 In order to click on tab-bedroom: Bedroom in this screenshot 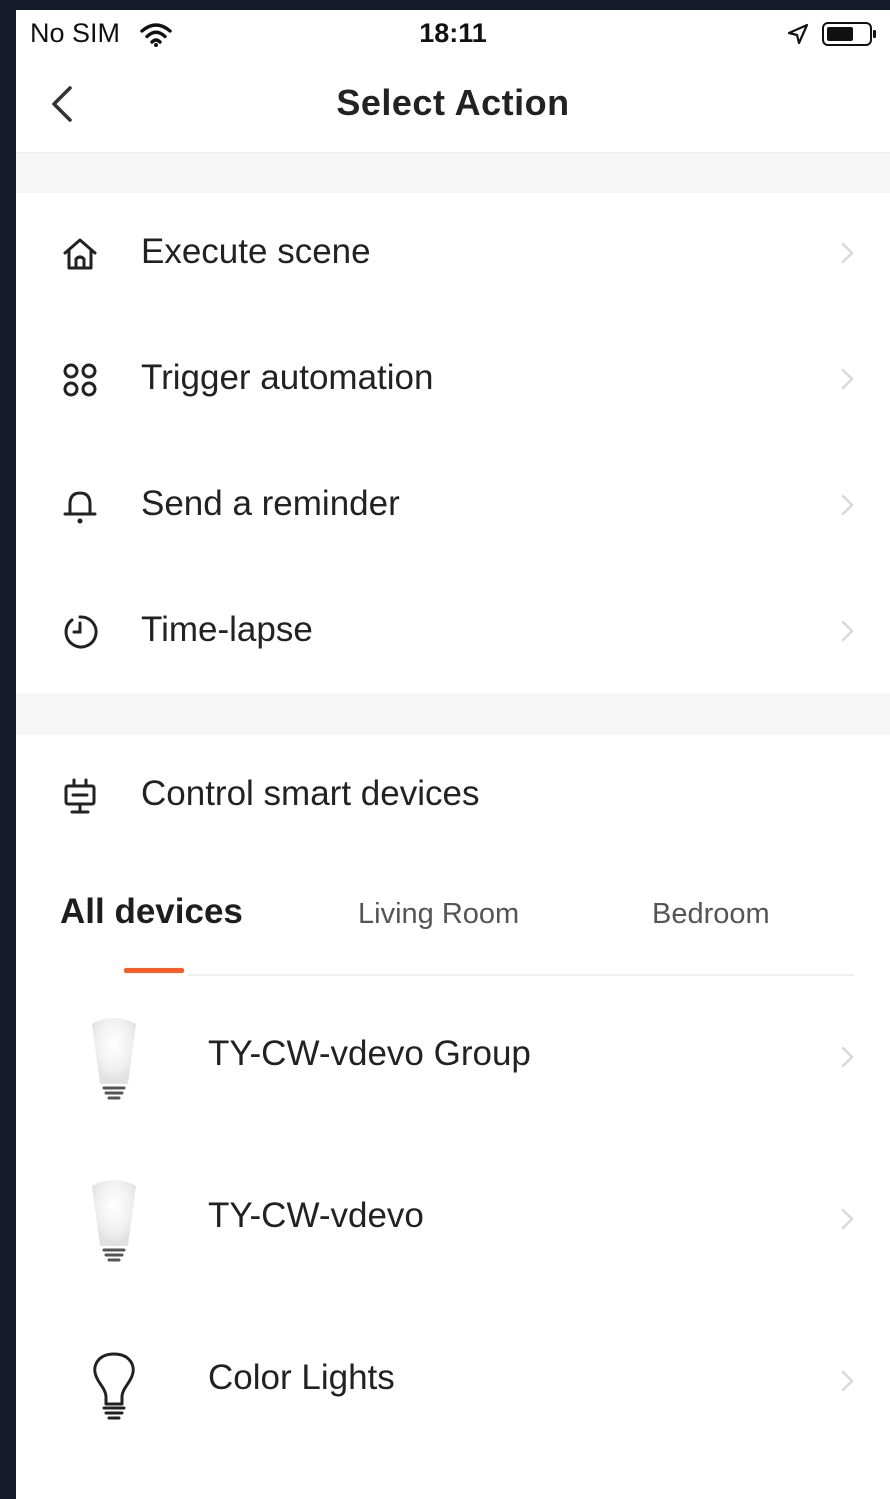, I will do `click(711, 914)`.